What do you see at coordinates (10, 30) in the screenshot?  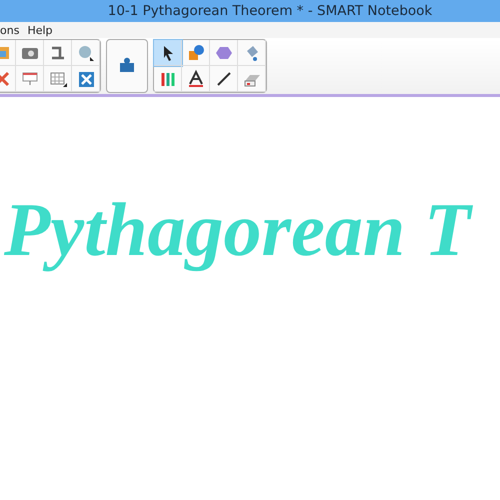 I see `menu-item: ons` at bounding box center [10, 30].